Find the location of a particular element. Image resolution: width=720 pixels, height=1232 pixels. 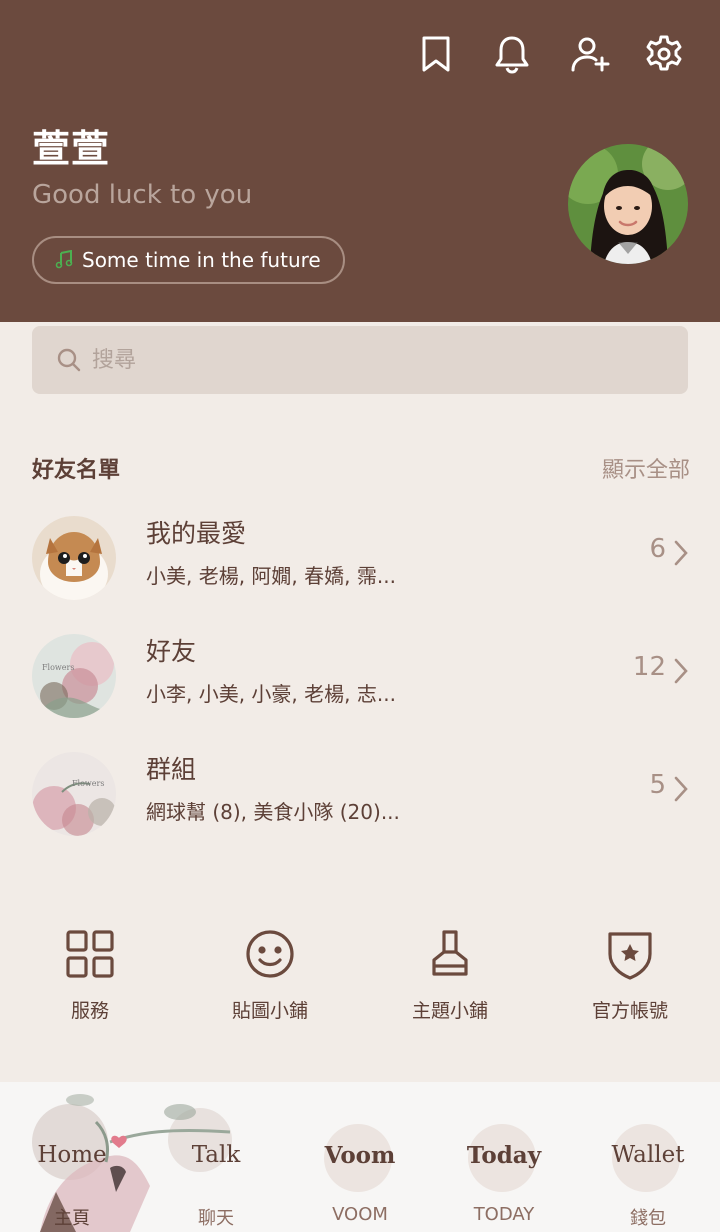

groups-row: Flowers 群組 網球幫 (8), 美食小隊 (20)... 5 is located at coordinates (360, 794).